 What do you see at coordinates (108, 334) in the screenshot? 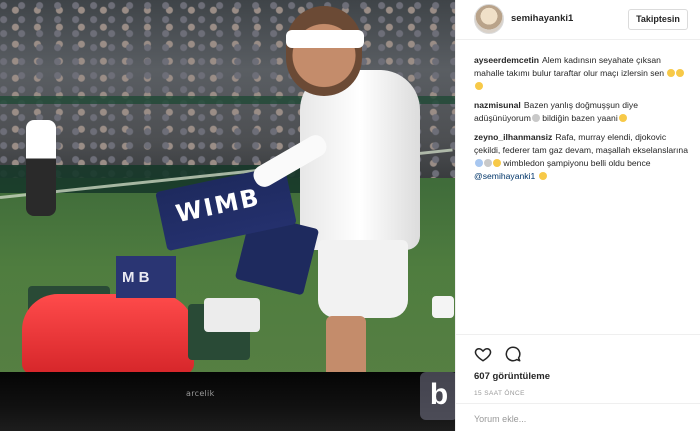
I see `racket-bag` at bounding box center [108, 334].